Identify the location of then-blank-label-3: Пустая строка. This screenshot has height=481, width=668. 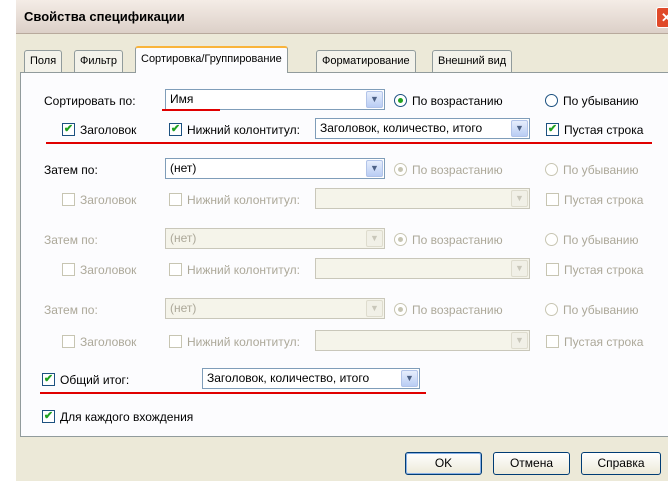
(604, 342).